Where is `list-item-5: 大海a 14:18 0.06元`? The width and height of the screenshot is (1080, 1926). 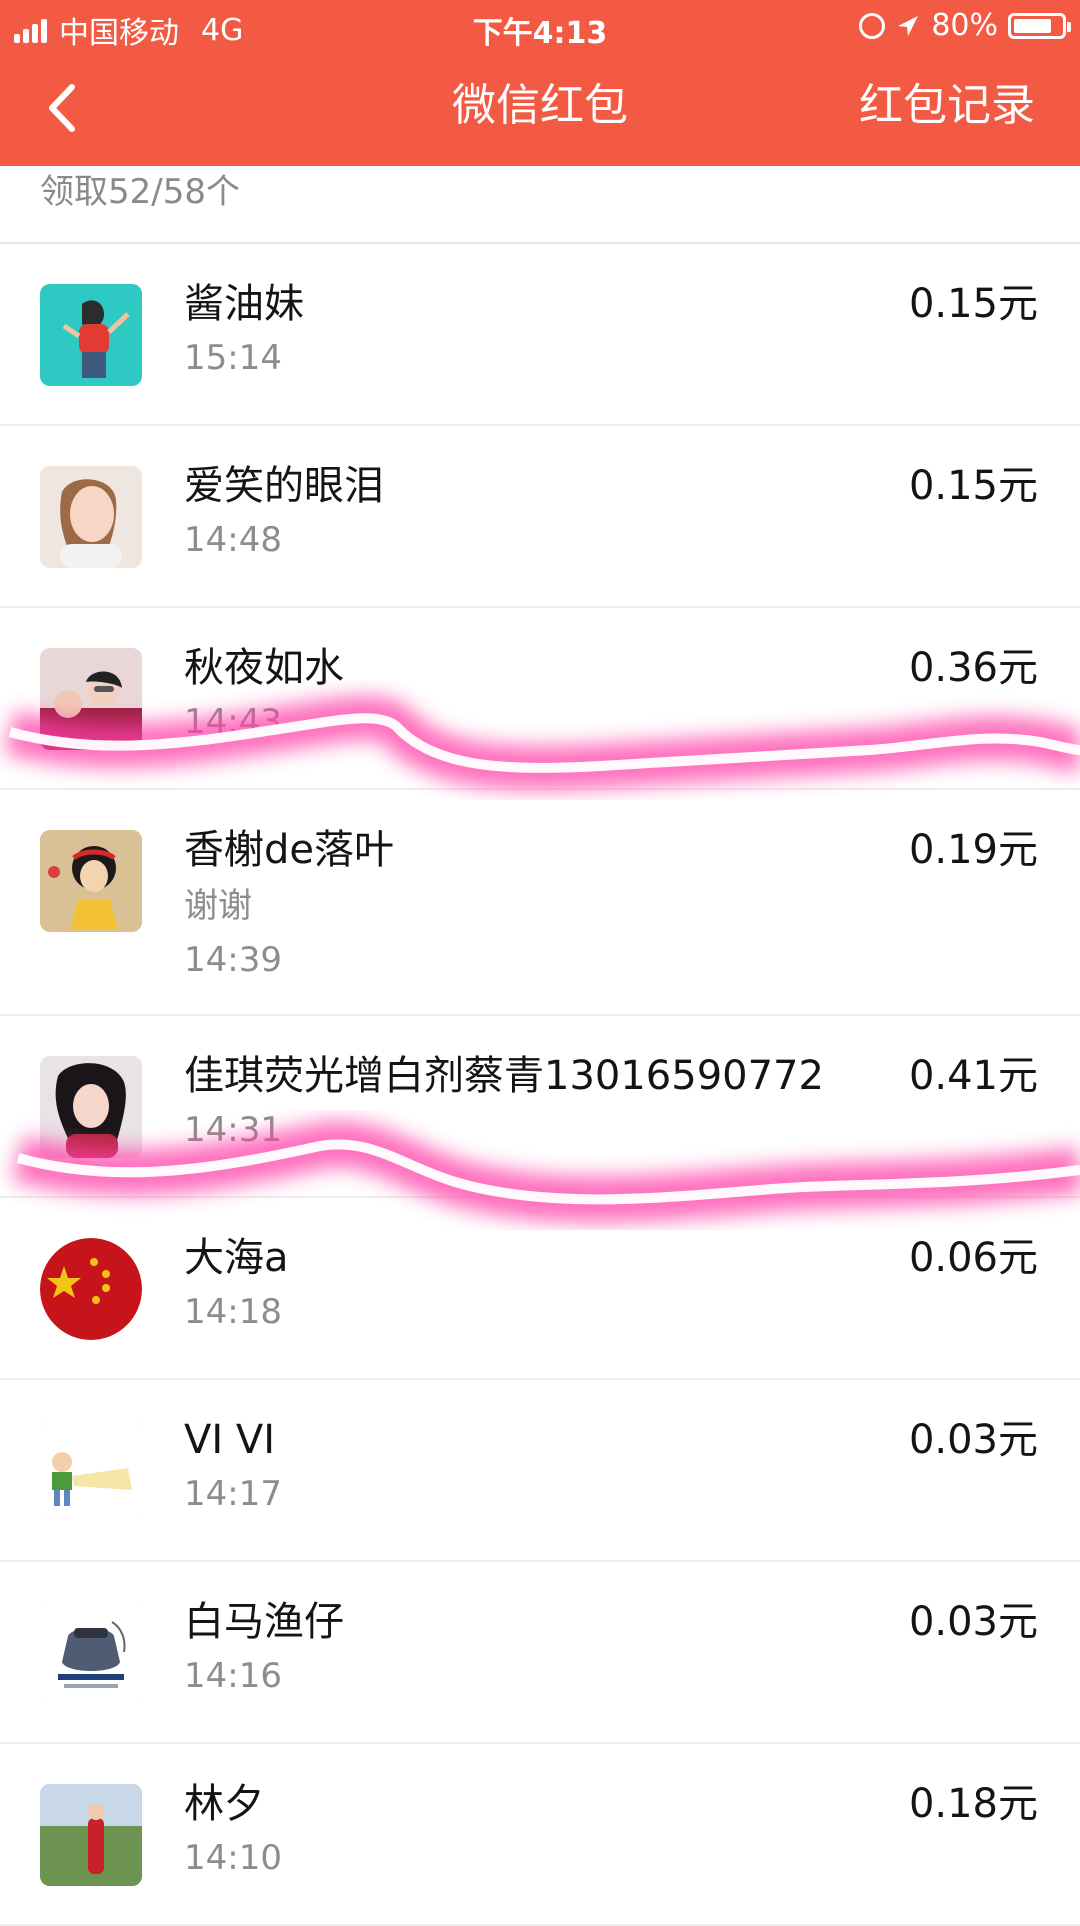
list-item-5: 大海a 14:18 0.06元 is located at coordinates (540, 1289).